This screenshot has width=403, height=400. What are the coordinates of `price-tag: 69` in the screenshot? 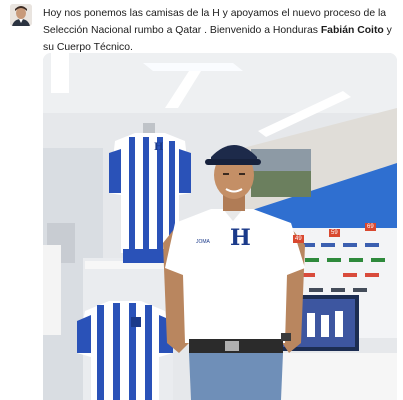 It's located at (370, 227).